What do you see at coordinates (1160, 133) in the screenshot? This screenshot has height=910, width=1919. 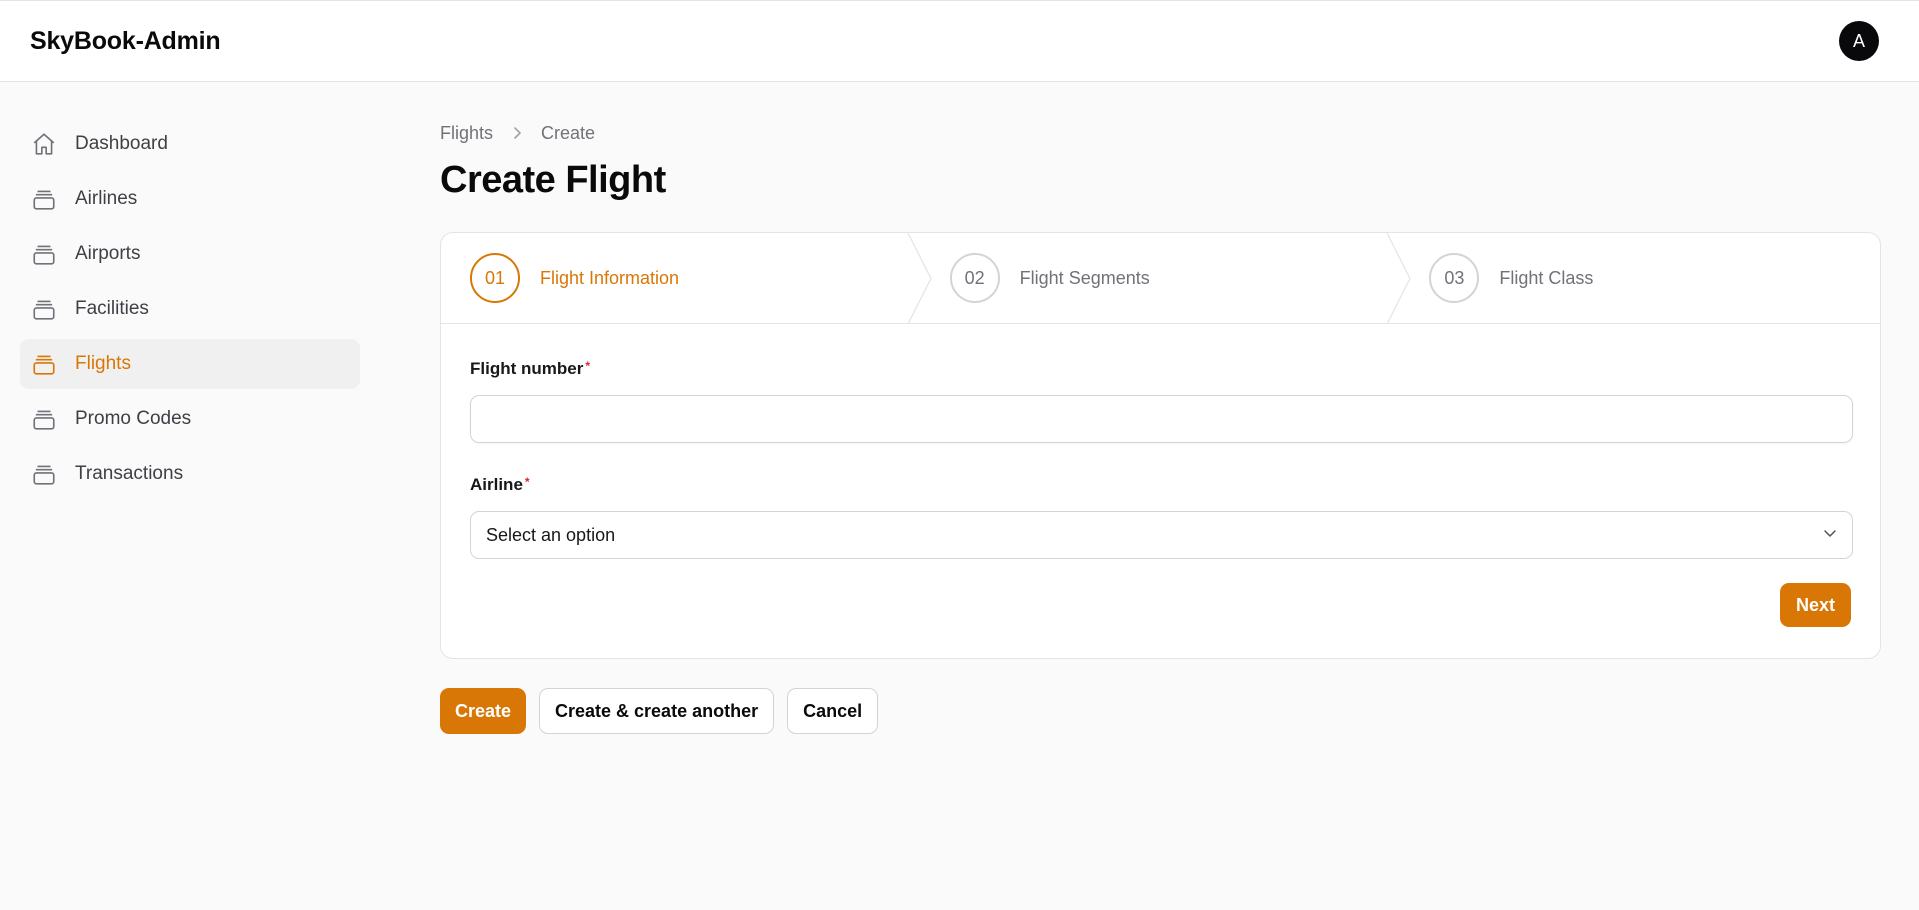 I see `breadcrumb: Flights Create` at bounding box center [1160, 133].